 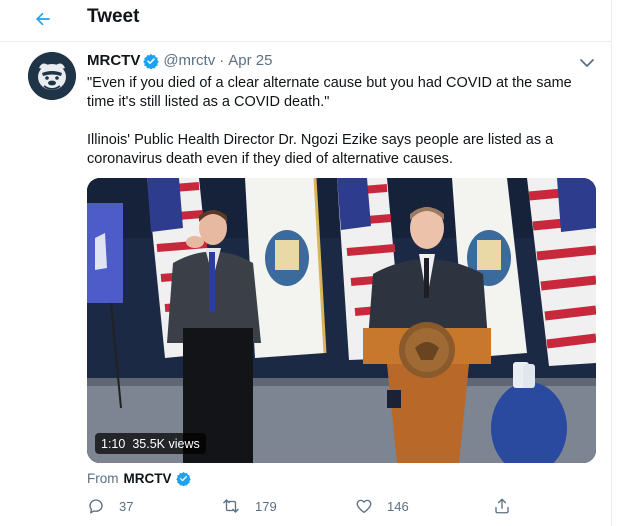 What do you see at coordinates (113, 16) in the screenshot?
I see `page-title: Tweet` at bounding box center [113, 16].